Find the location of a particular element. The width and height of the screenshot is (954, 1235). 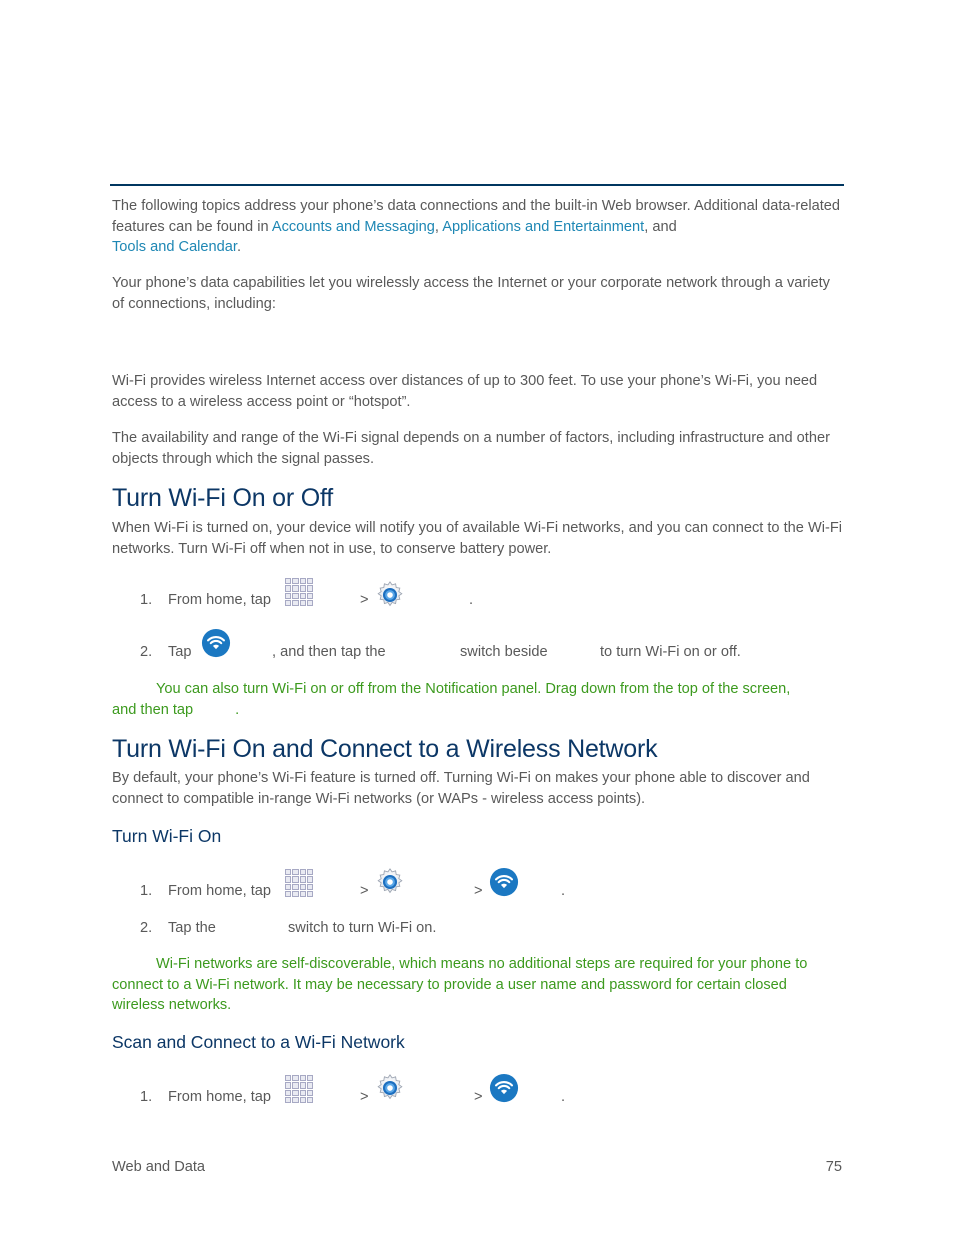

footer-page-number: 75 is located at coordinates (833, 1167).